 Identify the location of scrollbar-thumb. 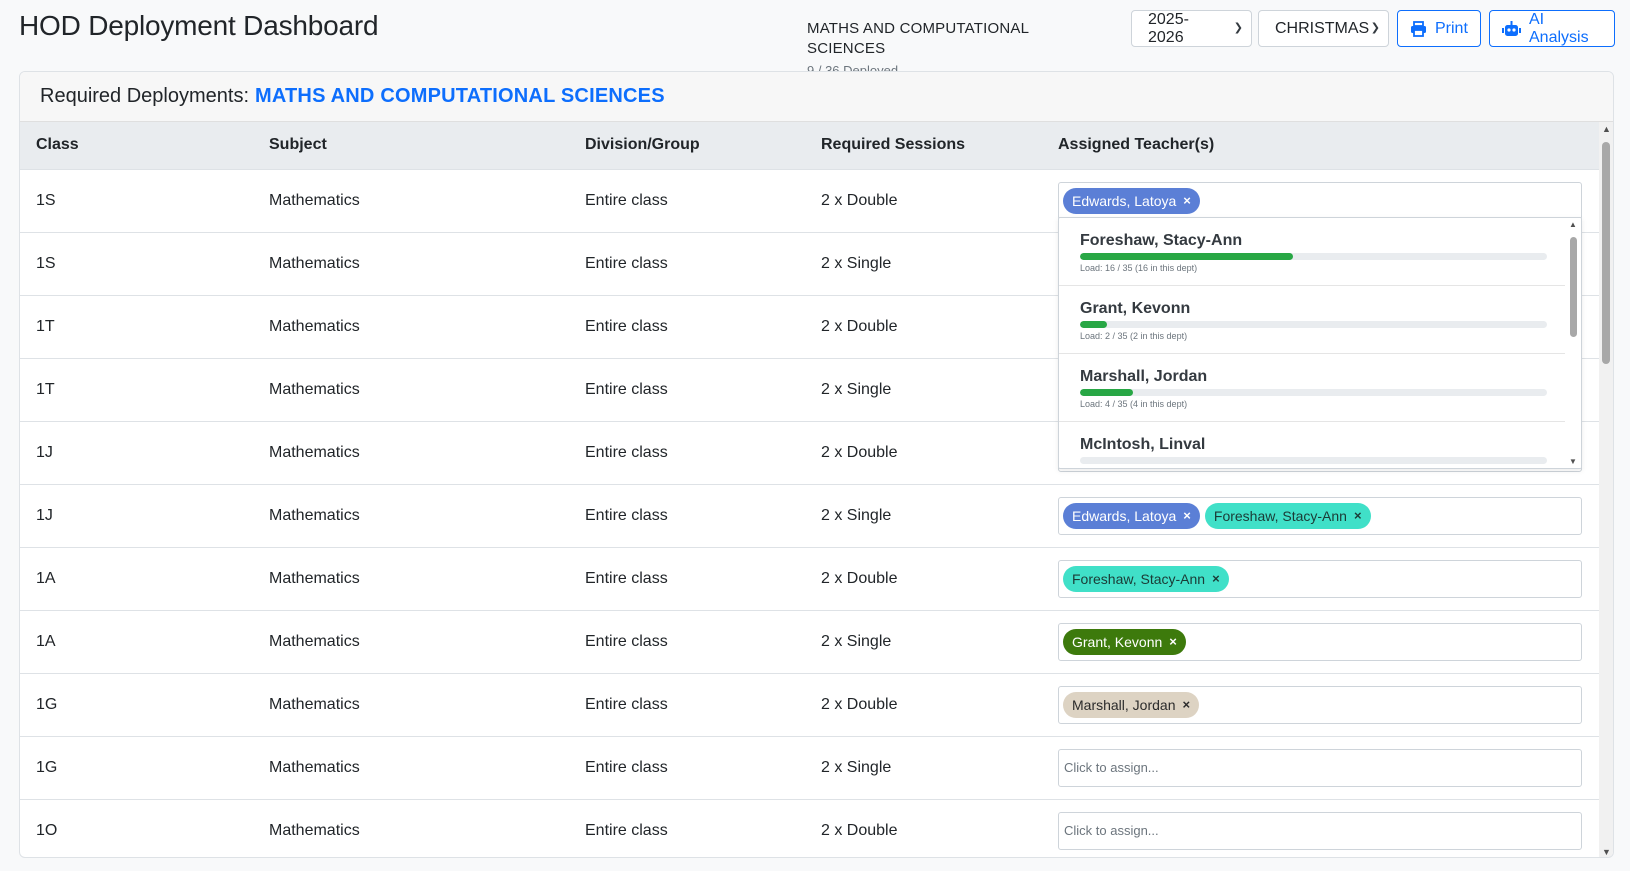
(1606, 253).